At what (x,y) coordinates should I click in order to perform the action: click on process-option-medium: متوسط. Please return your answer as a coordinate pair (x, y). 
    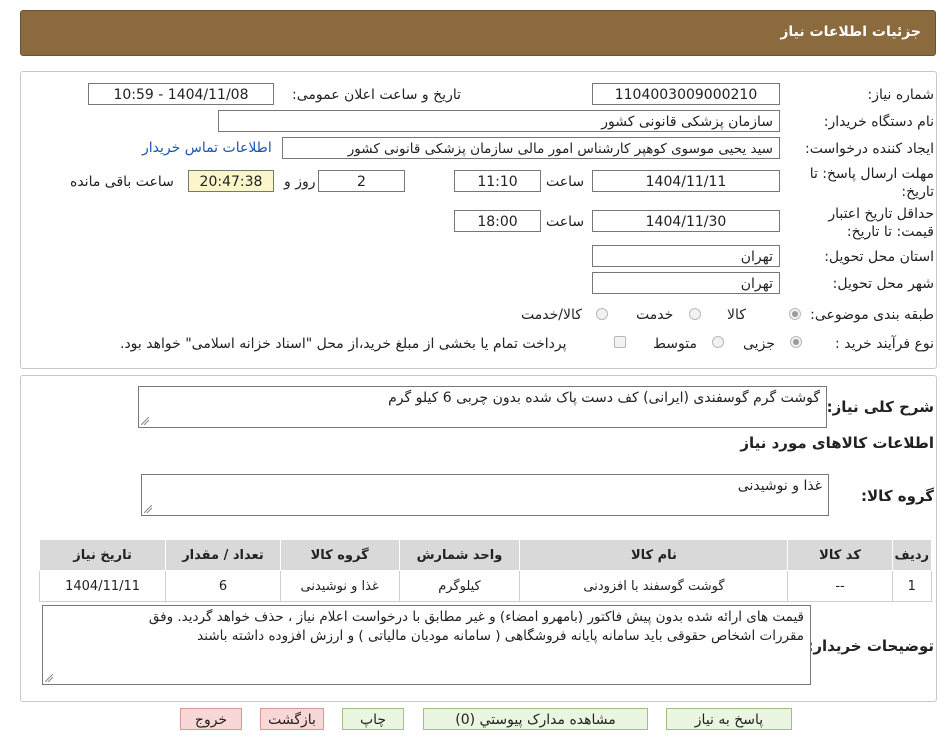
    Looking at the image, I should click on (675, 344).